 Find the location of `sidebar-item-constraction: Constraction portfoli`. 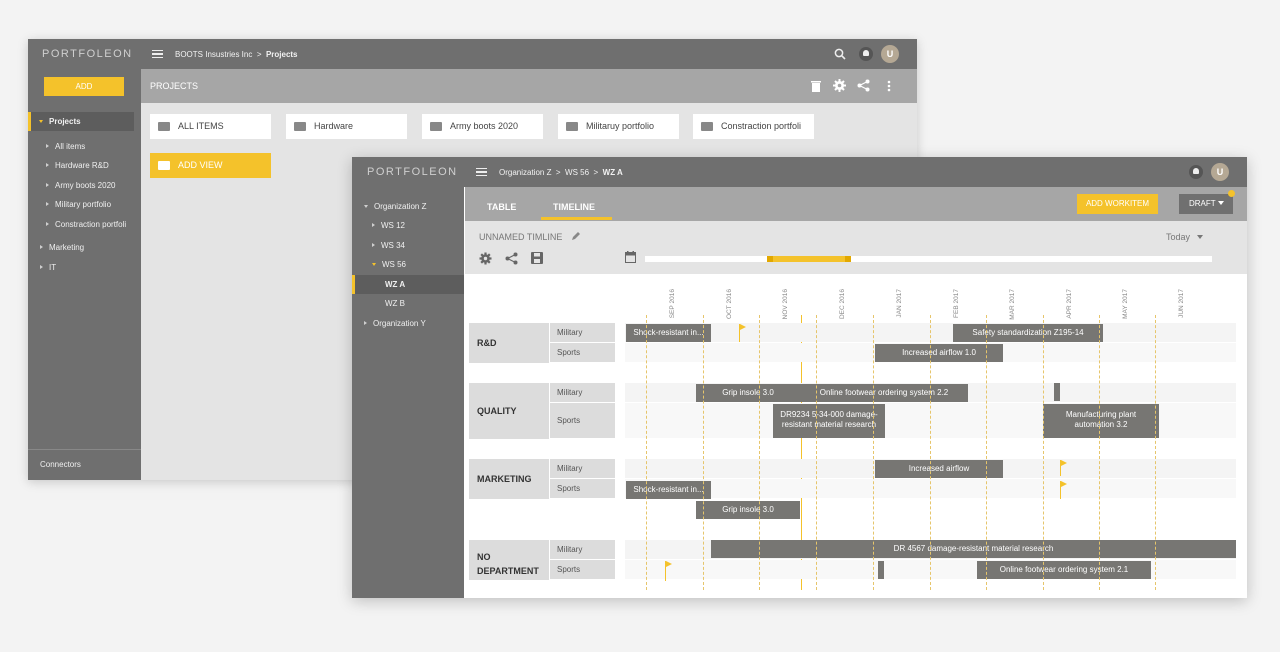

sidebar-item-constraction: Constraction portfoli is located at coordinates (86, 224).